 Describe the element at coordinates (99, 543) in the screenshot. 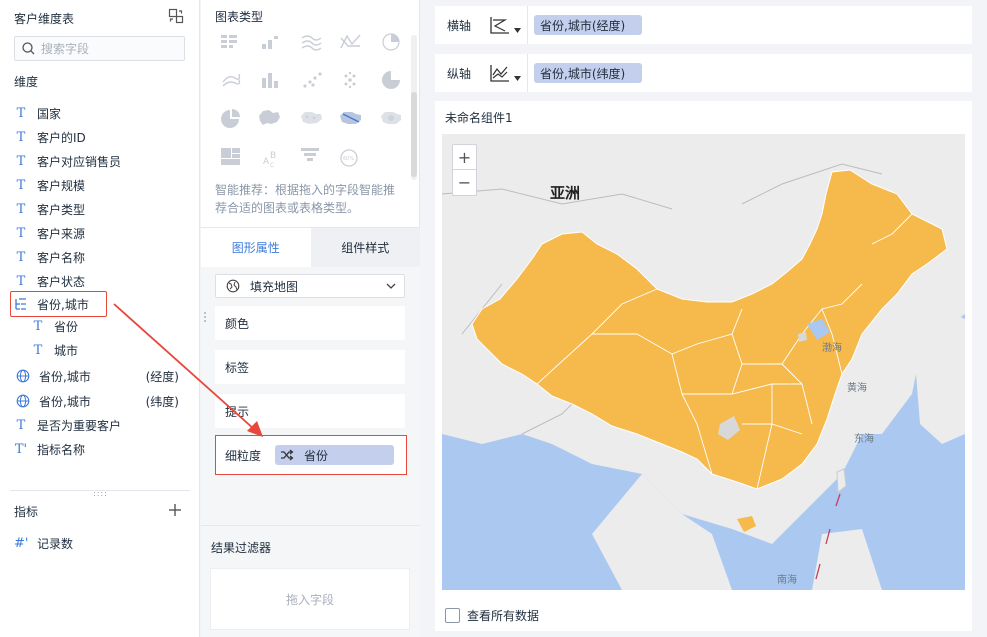

I see `measure-item: #' 记录数` at that location.